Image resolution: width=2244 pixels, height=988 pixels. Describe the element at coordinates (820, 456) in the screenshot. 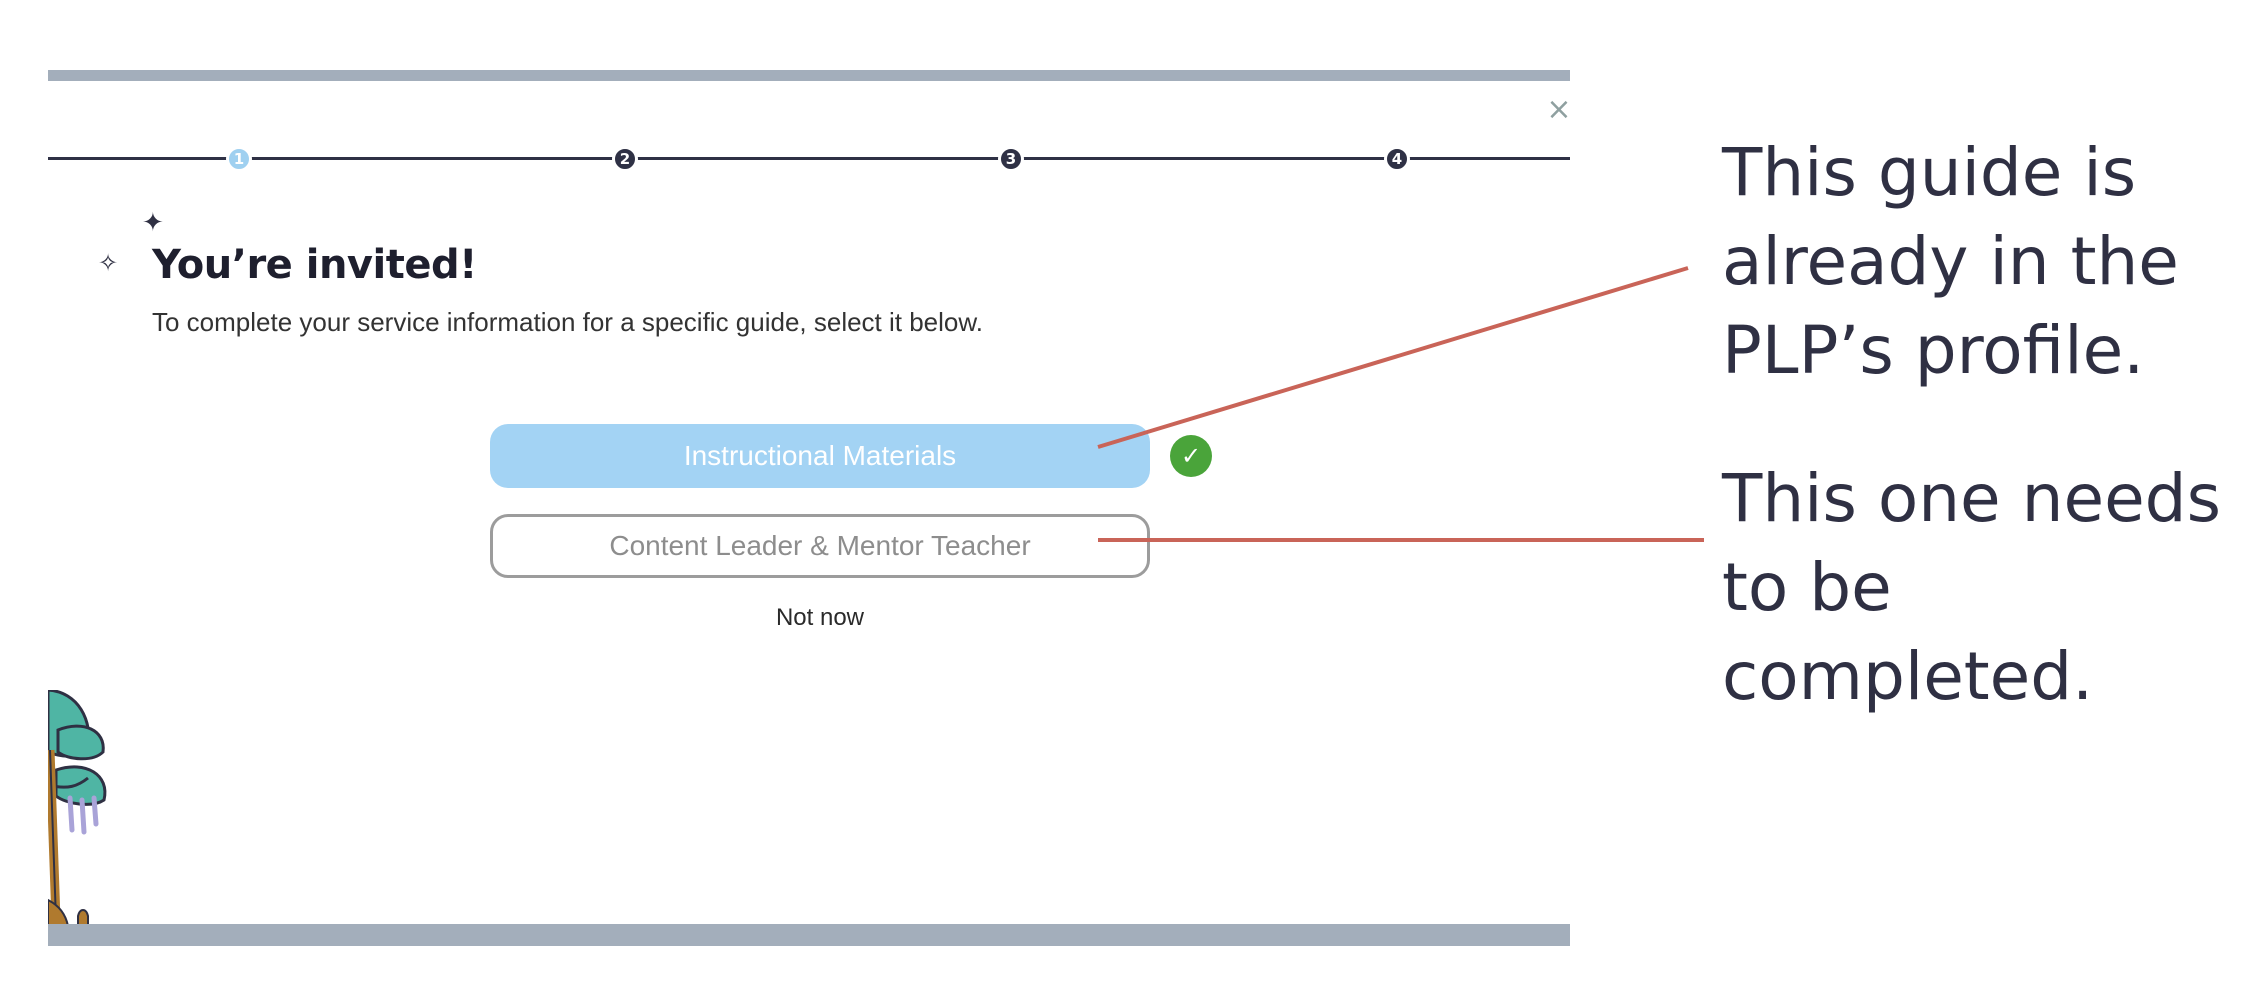

I see `guide-button-instructional-materials: Instructional Materials` at that location.